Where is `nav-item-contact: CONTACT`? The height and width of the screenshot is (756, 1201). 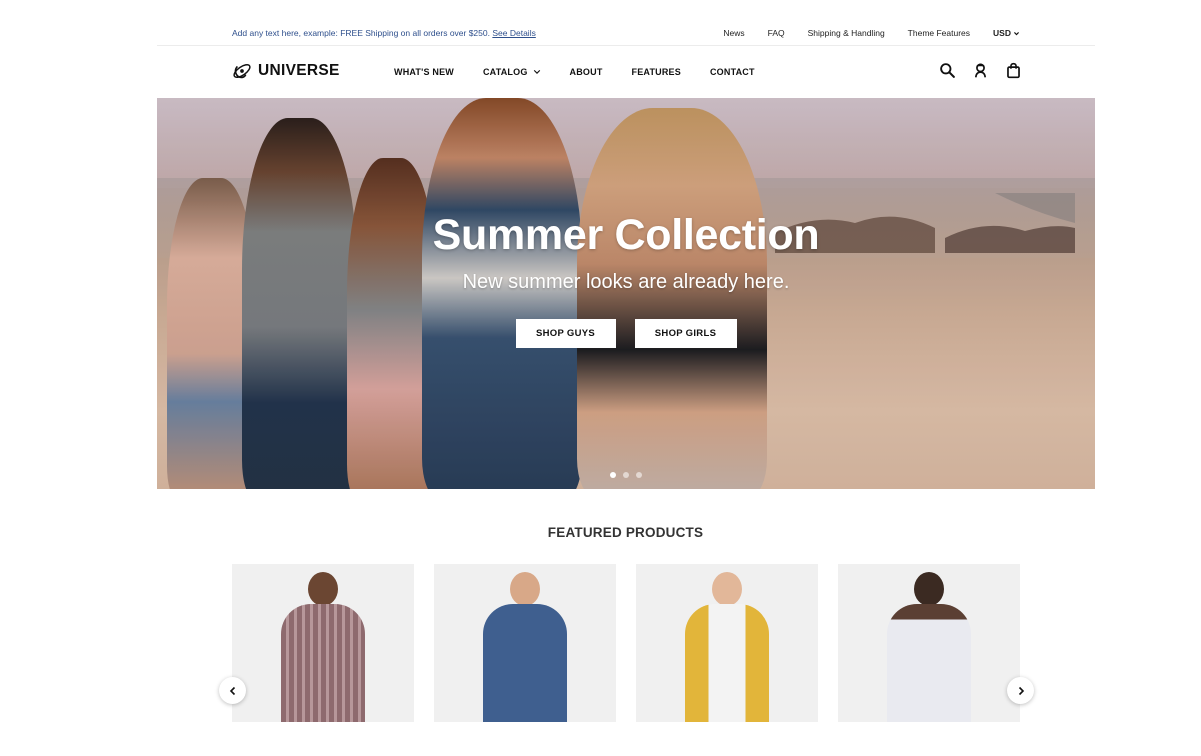
nav-item-contact: CONTACT is located at coordinates (732, 72).